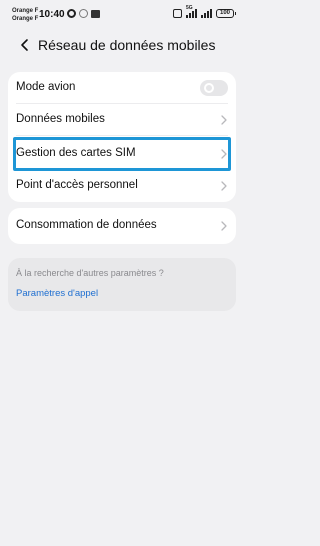  What do you see at coordinates (122, 15) in the screenshot?
I see `status-bar: Orange F Orange F 10:40 5G 100` at bounding box center [122, 15].